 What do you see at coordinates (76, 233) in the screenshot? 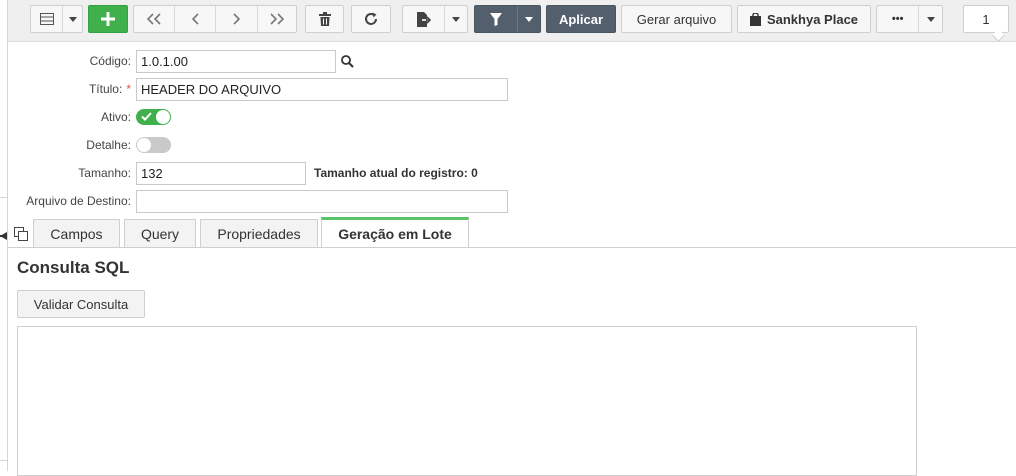
I see `tab-campos: Campos` at bounding box center [76, 233].